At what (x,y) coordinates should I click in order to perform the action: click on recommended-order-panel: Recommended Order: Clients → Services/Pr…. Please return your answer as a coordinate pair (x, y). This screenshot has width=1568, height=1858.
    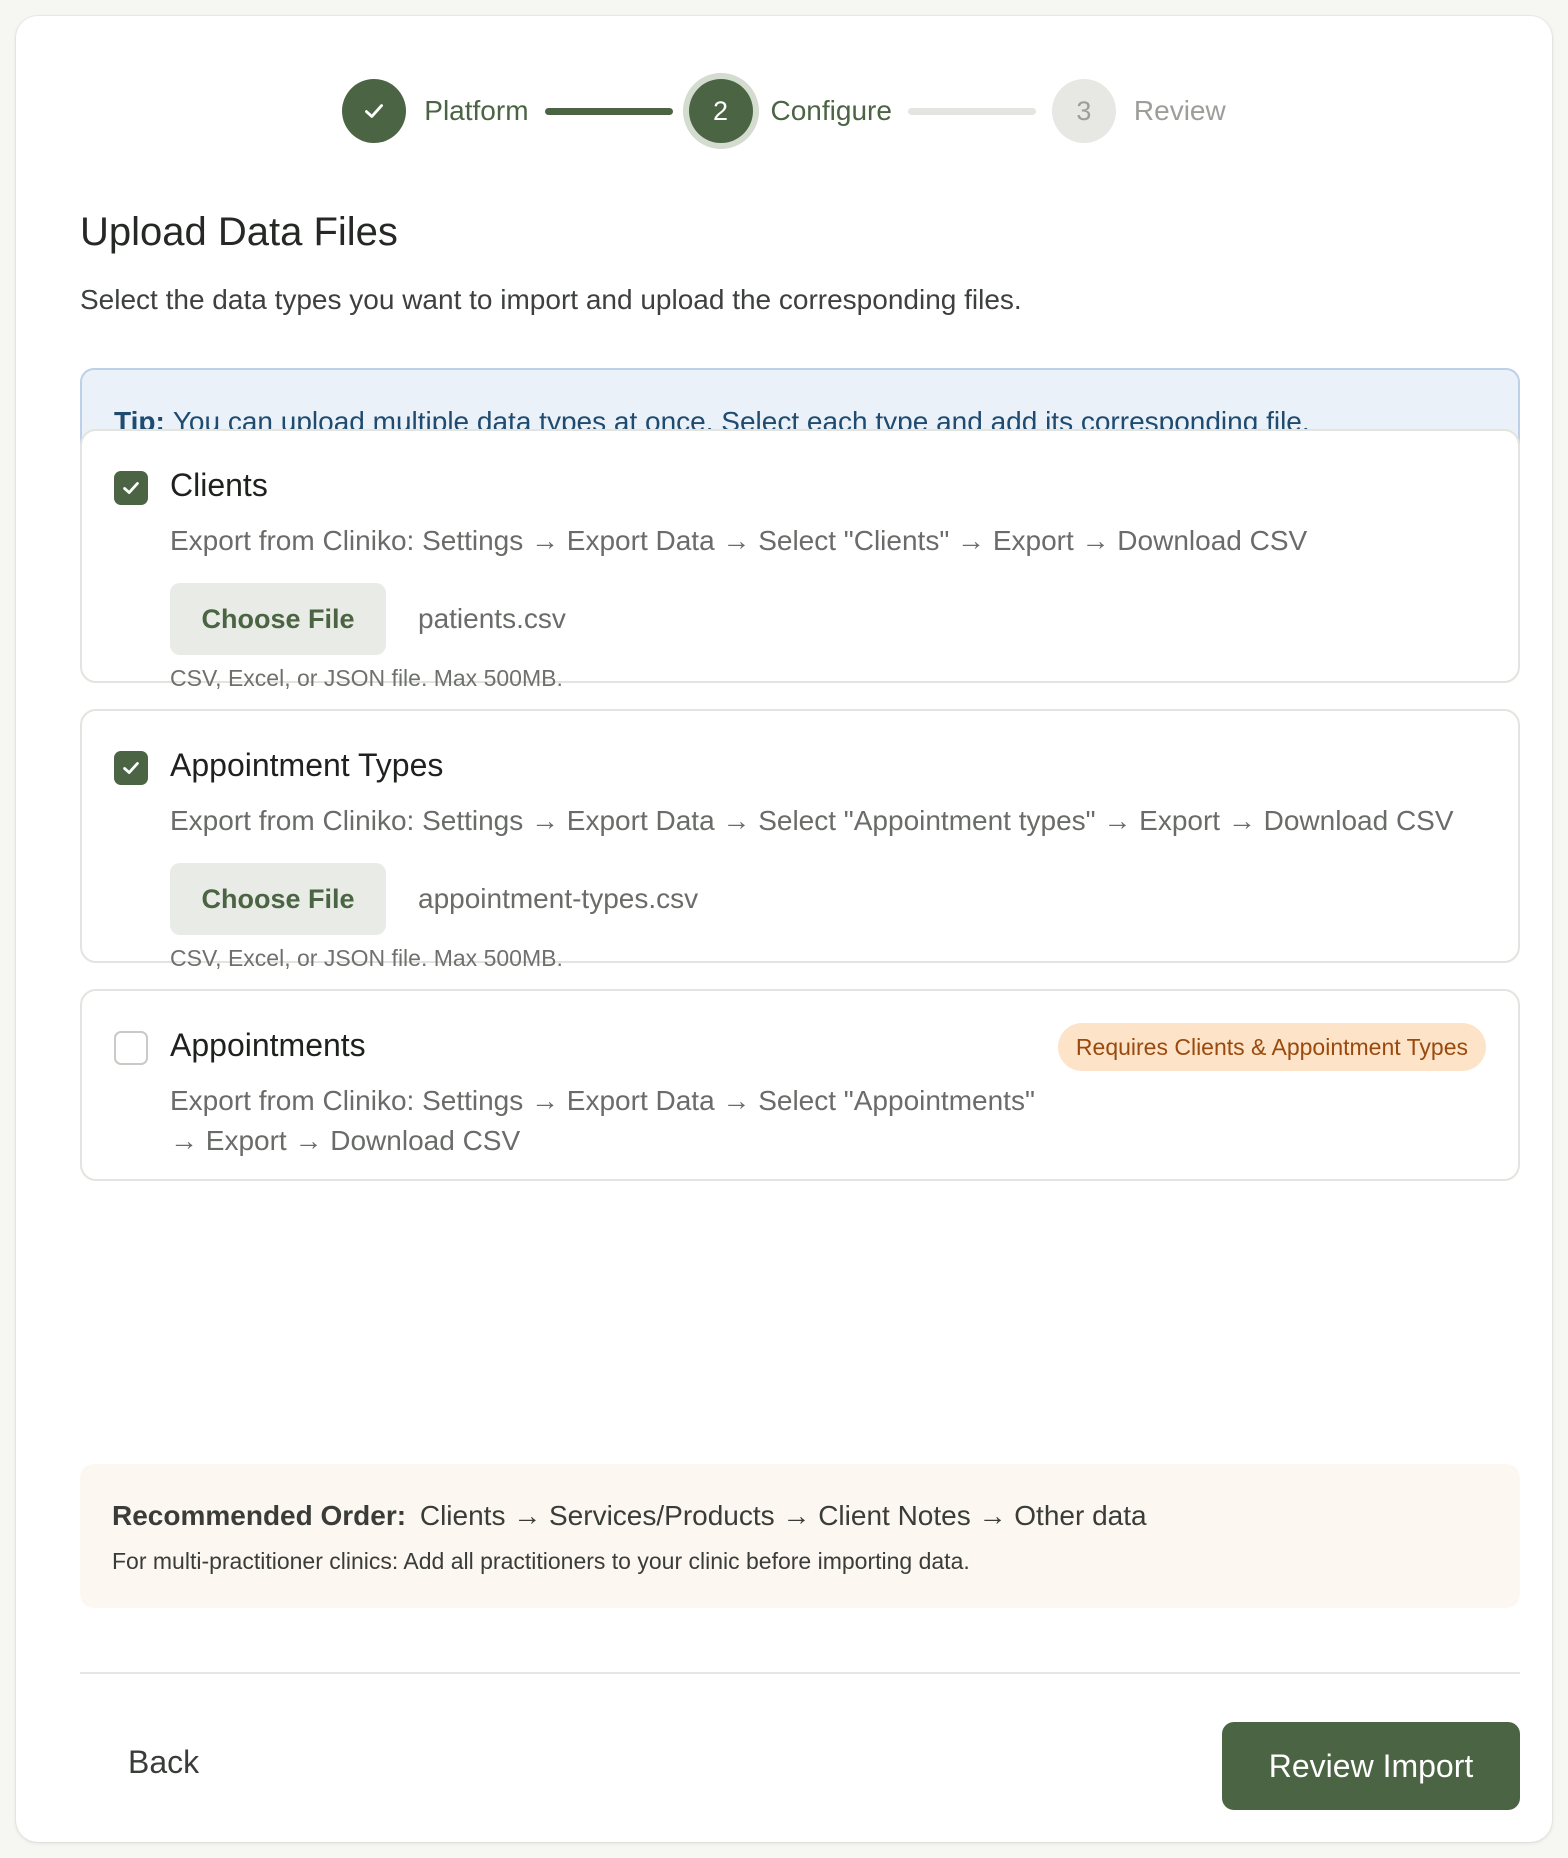
    Looking at the image, I should click on (800, 1536).